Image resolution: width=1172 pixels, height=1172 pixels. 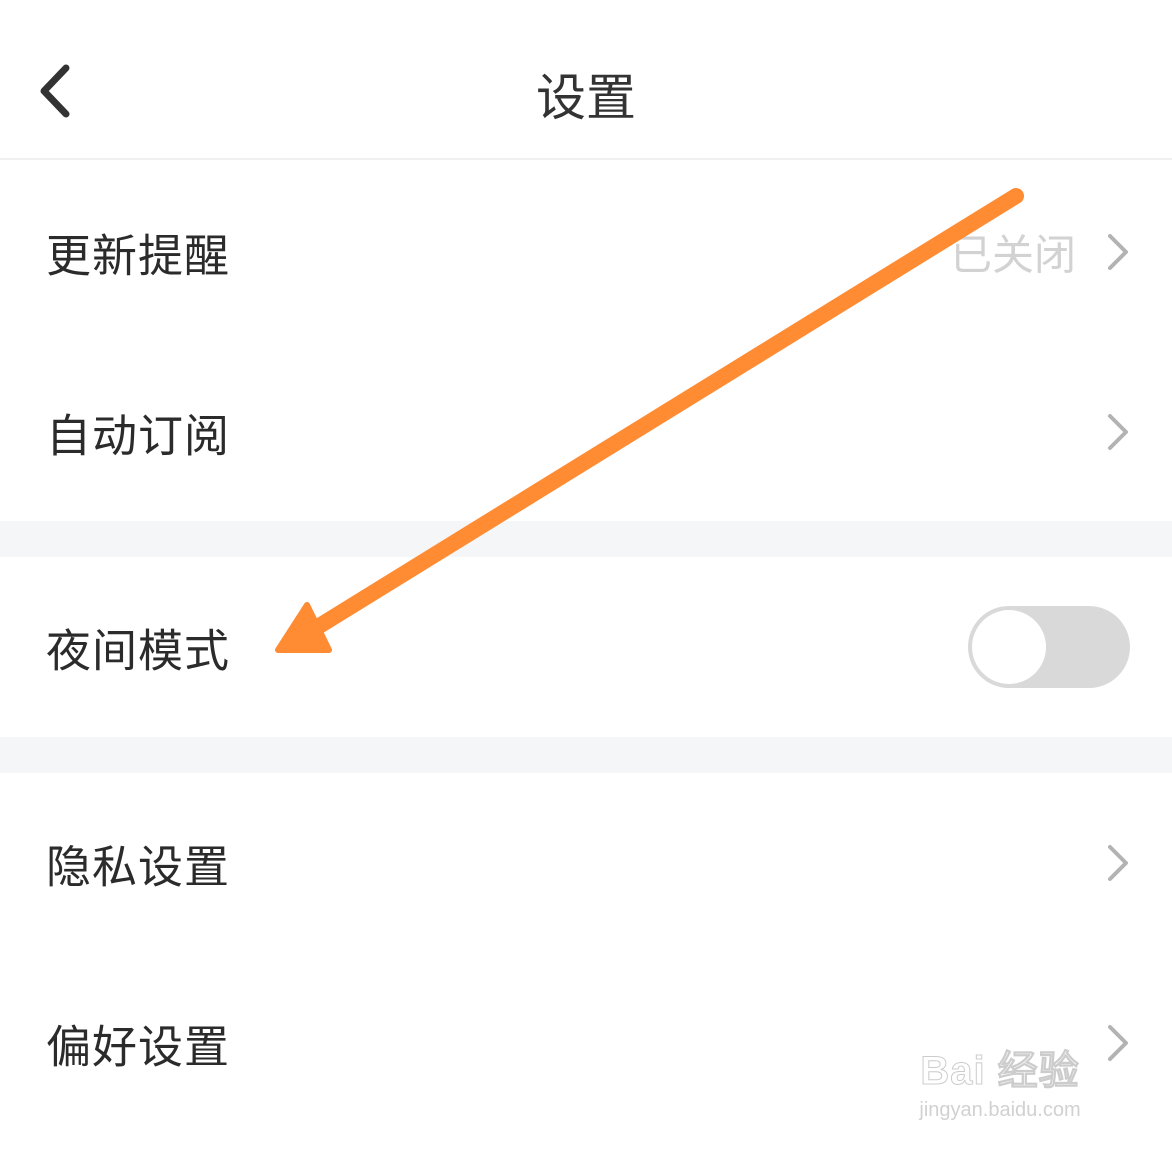 I want to click on row-label: 偏好设置, so click(x=138, y=1047).